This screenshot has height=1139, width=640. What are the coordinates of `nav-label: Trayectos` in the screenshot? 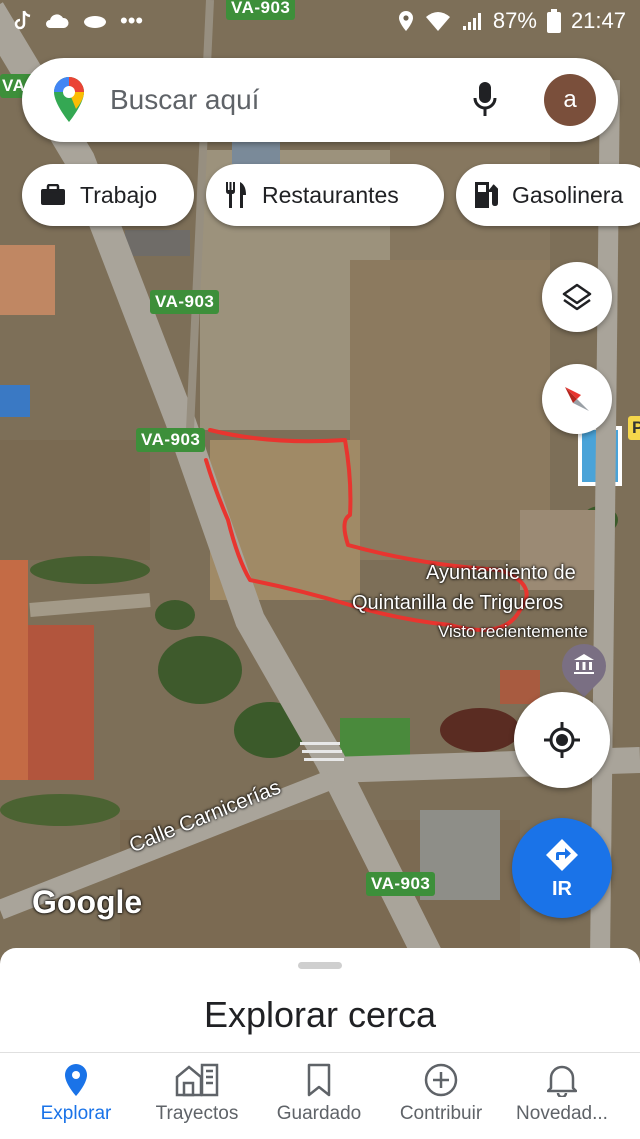 It's located at (197, 1113).